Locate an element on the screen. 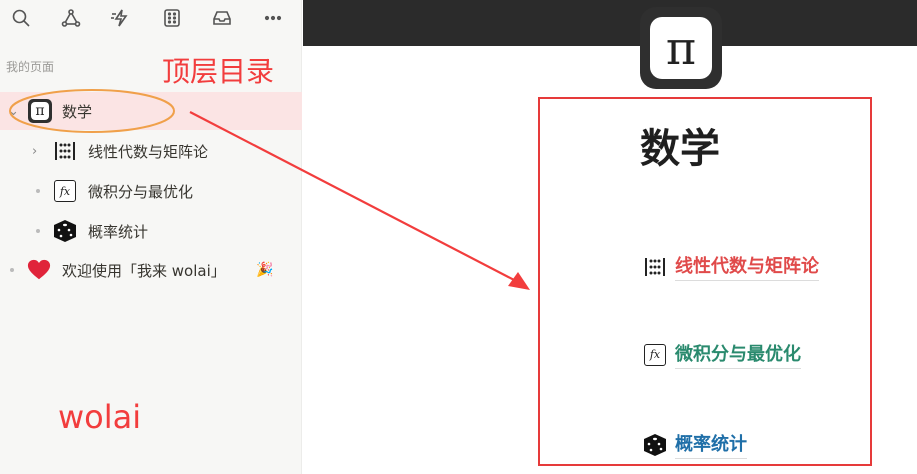 This screenshot has width=917, height=474. sidebar-item-label: 欢迎使用「我来 wolai」 is located at coordinates (144, 270).